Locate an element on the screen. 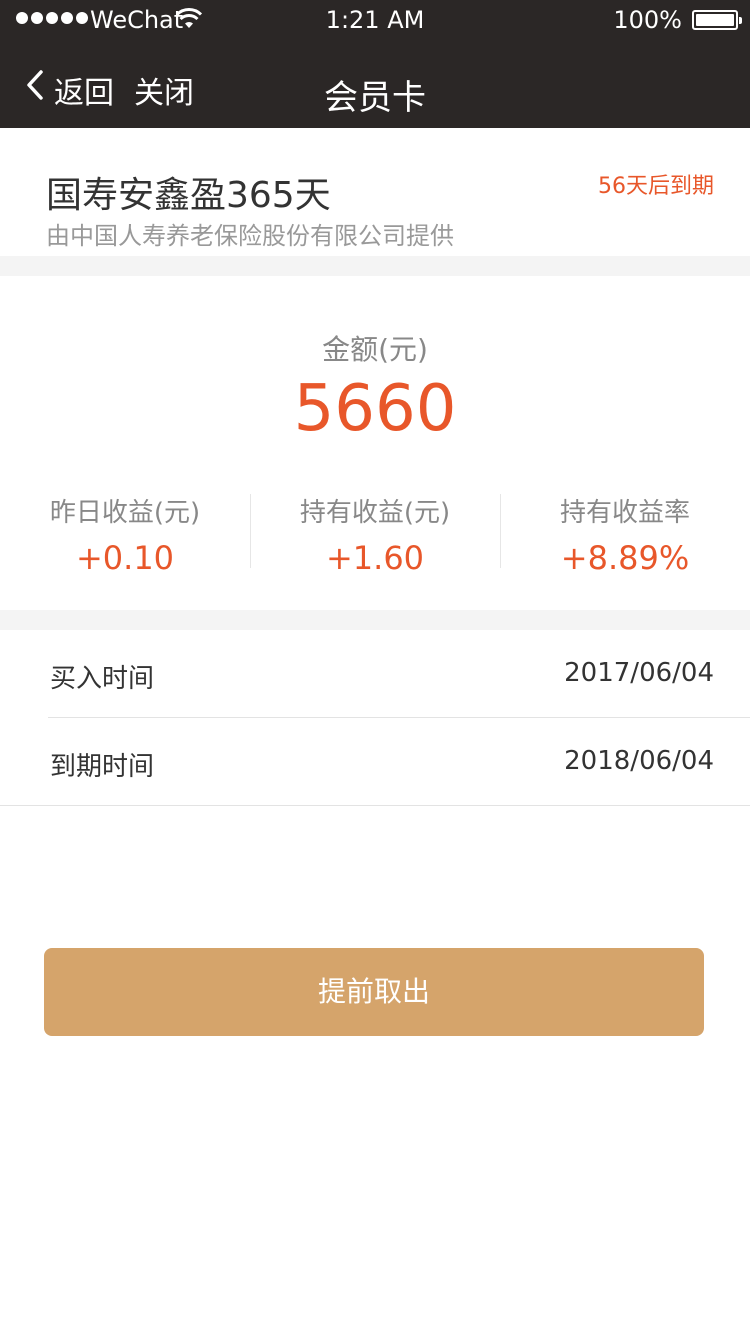 The height and width of the screenshot is (1334, 750). stat-holding-earnings: 持有收益(元) +1.60 is located at coordinates (375, 533).